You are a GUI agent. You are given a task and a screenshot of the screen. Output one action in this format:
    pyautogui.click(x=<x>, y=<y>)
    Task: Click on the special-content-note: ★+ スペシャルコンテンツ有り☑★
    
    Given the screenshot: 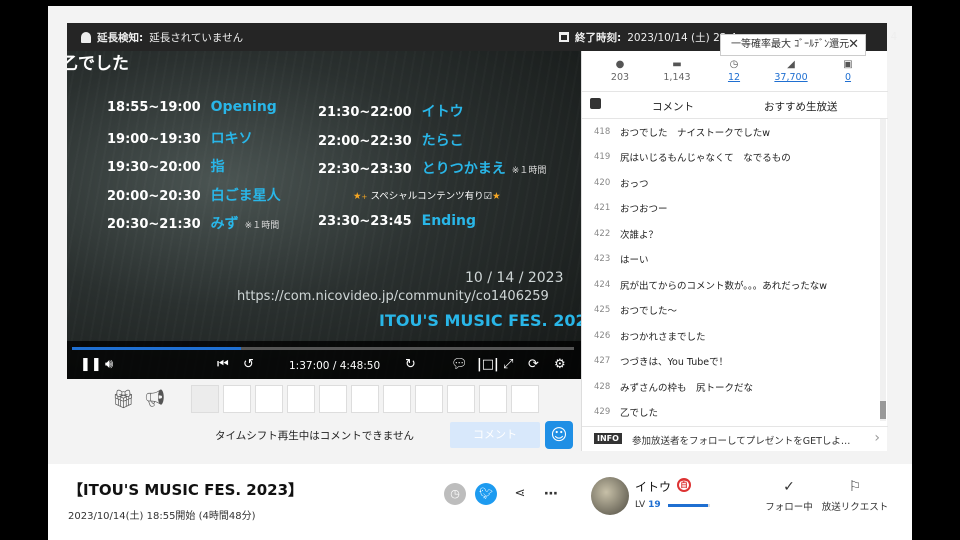 What is the action you would take?
    pyautogui.click(x=427, y=196)
    